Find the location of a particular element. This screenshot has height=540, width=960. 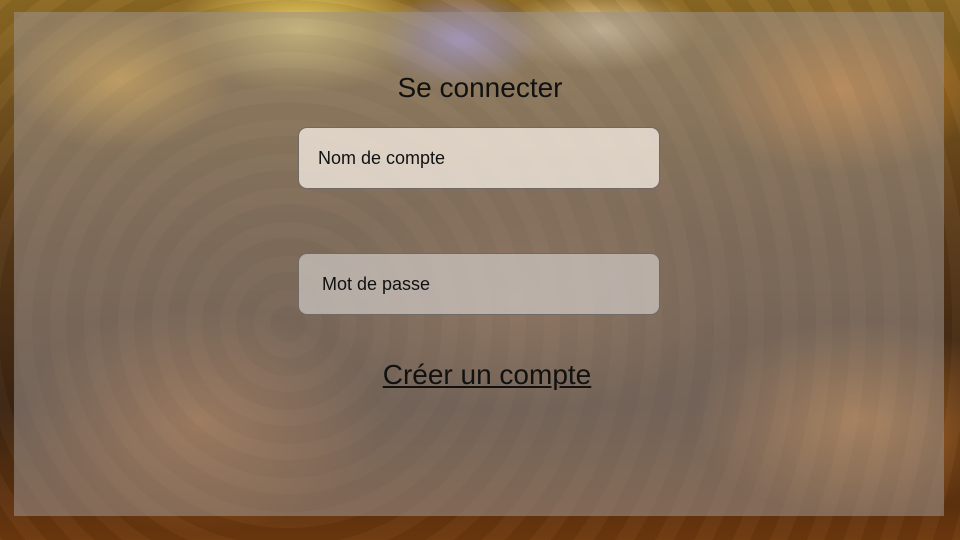

password-input is located at coordinates (479, 284).